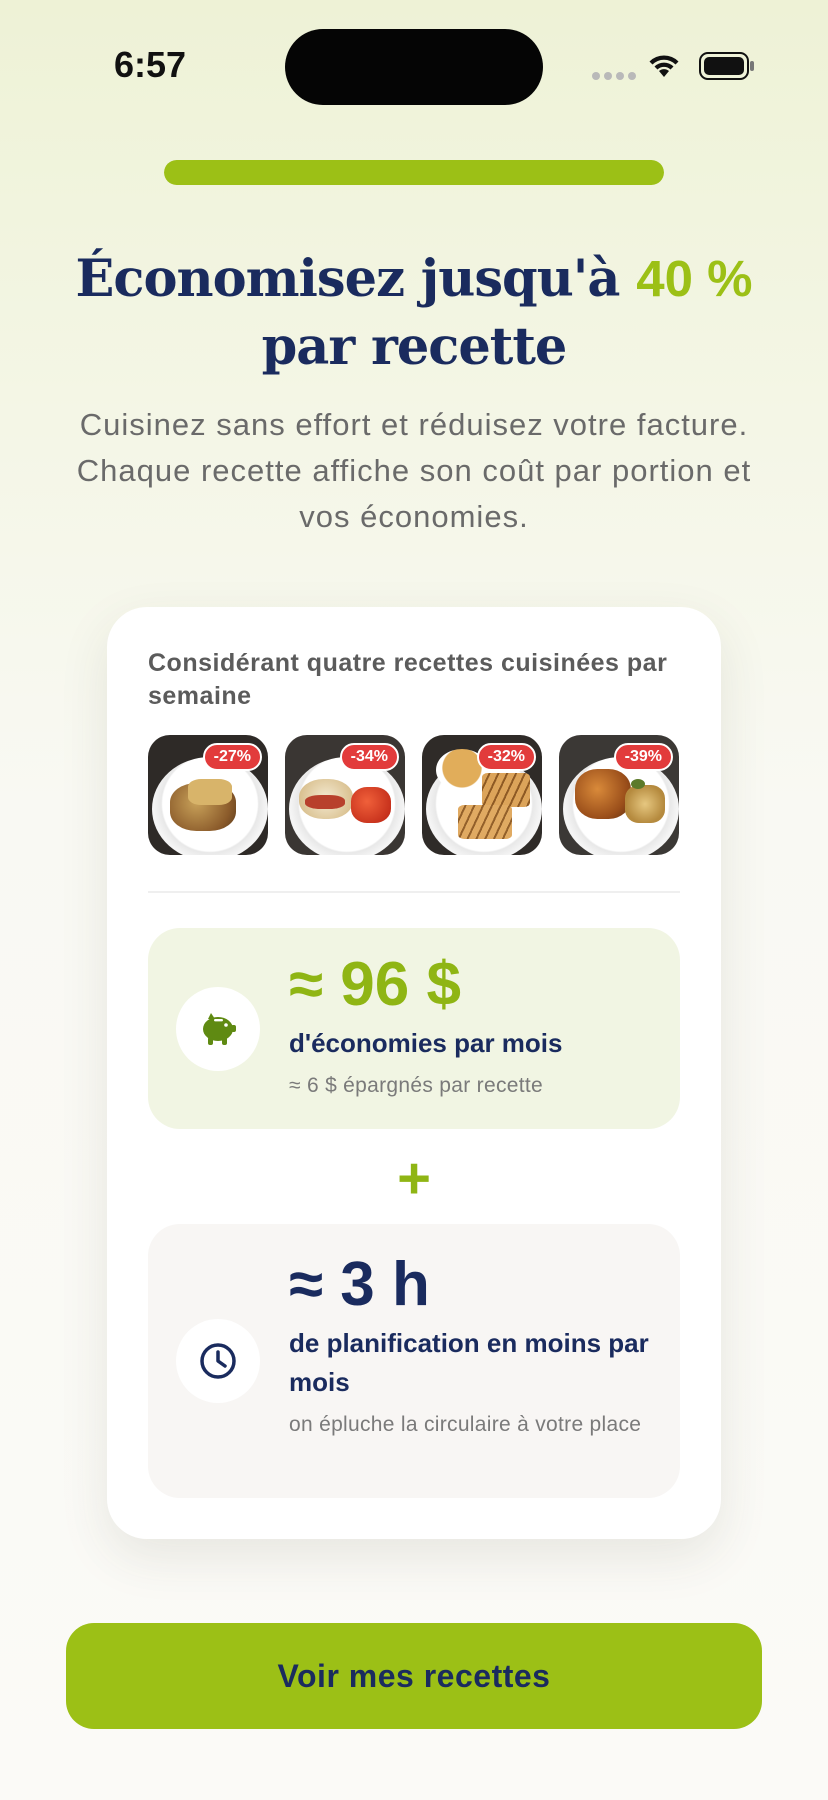 Image resolution: width=828 pixels, height=1800 pixels. I want to click on piggy-bank-icon, so click(218, 1029).